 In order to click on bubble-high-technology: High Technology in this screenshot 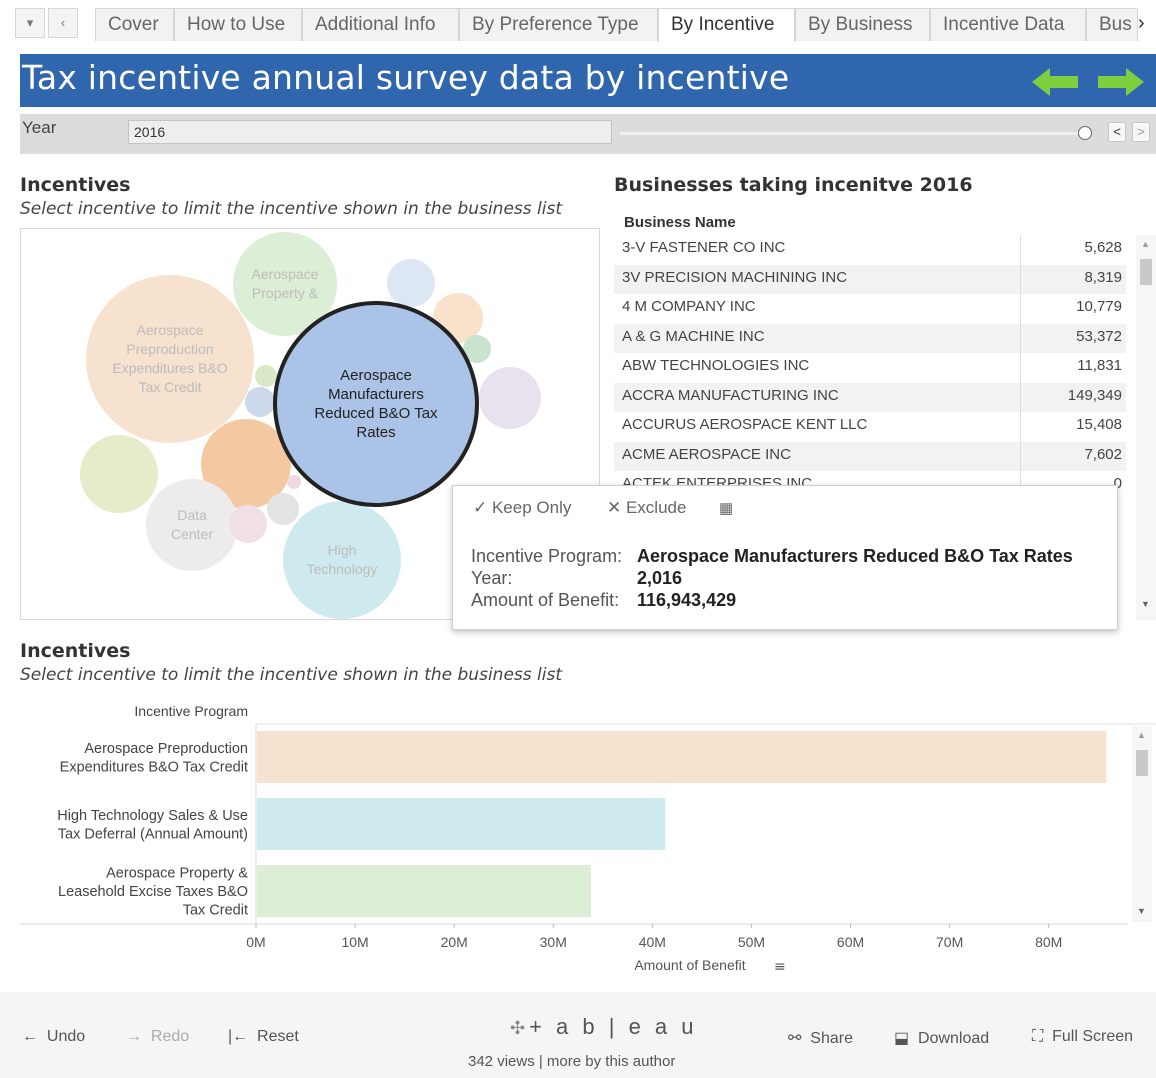, I will do `click(342, 560)`.